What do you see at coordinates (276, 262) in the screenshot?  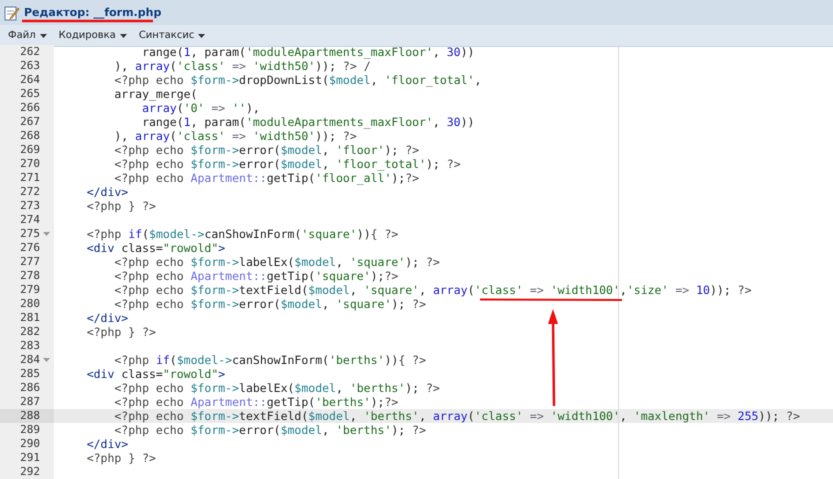 I see `code-line: <?php echo $form->labelEx($model, 'square'); ?>` at bounding box center [276, 262].